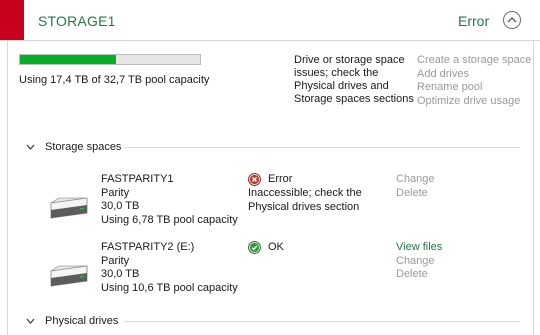 Image resolution: width=540 pixels, height=335 pixels. What do you see at coordinates (68, 59) in the screenshot?
I see `pool-capacity-fill` at bounding box center [68, 59].